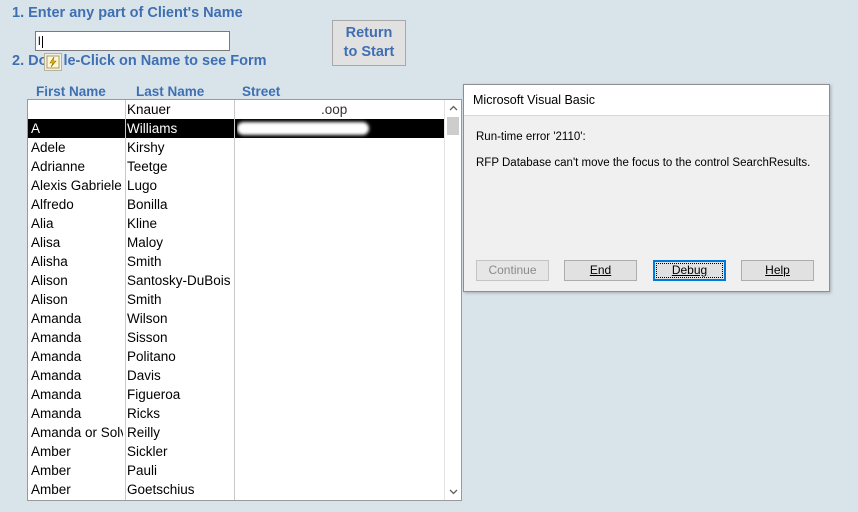 This screenshot has width=858, height=512. What do you see at coordinates (452, 300) in the screenshot?
I see `vertical-scrollbar` at bounding box center [452, 300].